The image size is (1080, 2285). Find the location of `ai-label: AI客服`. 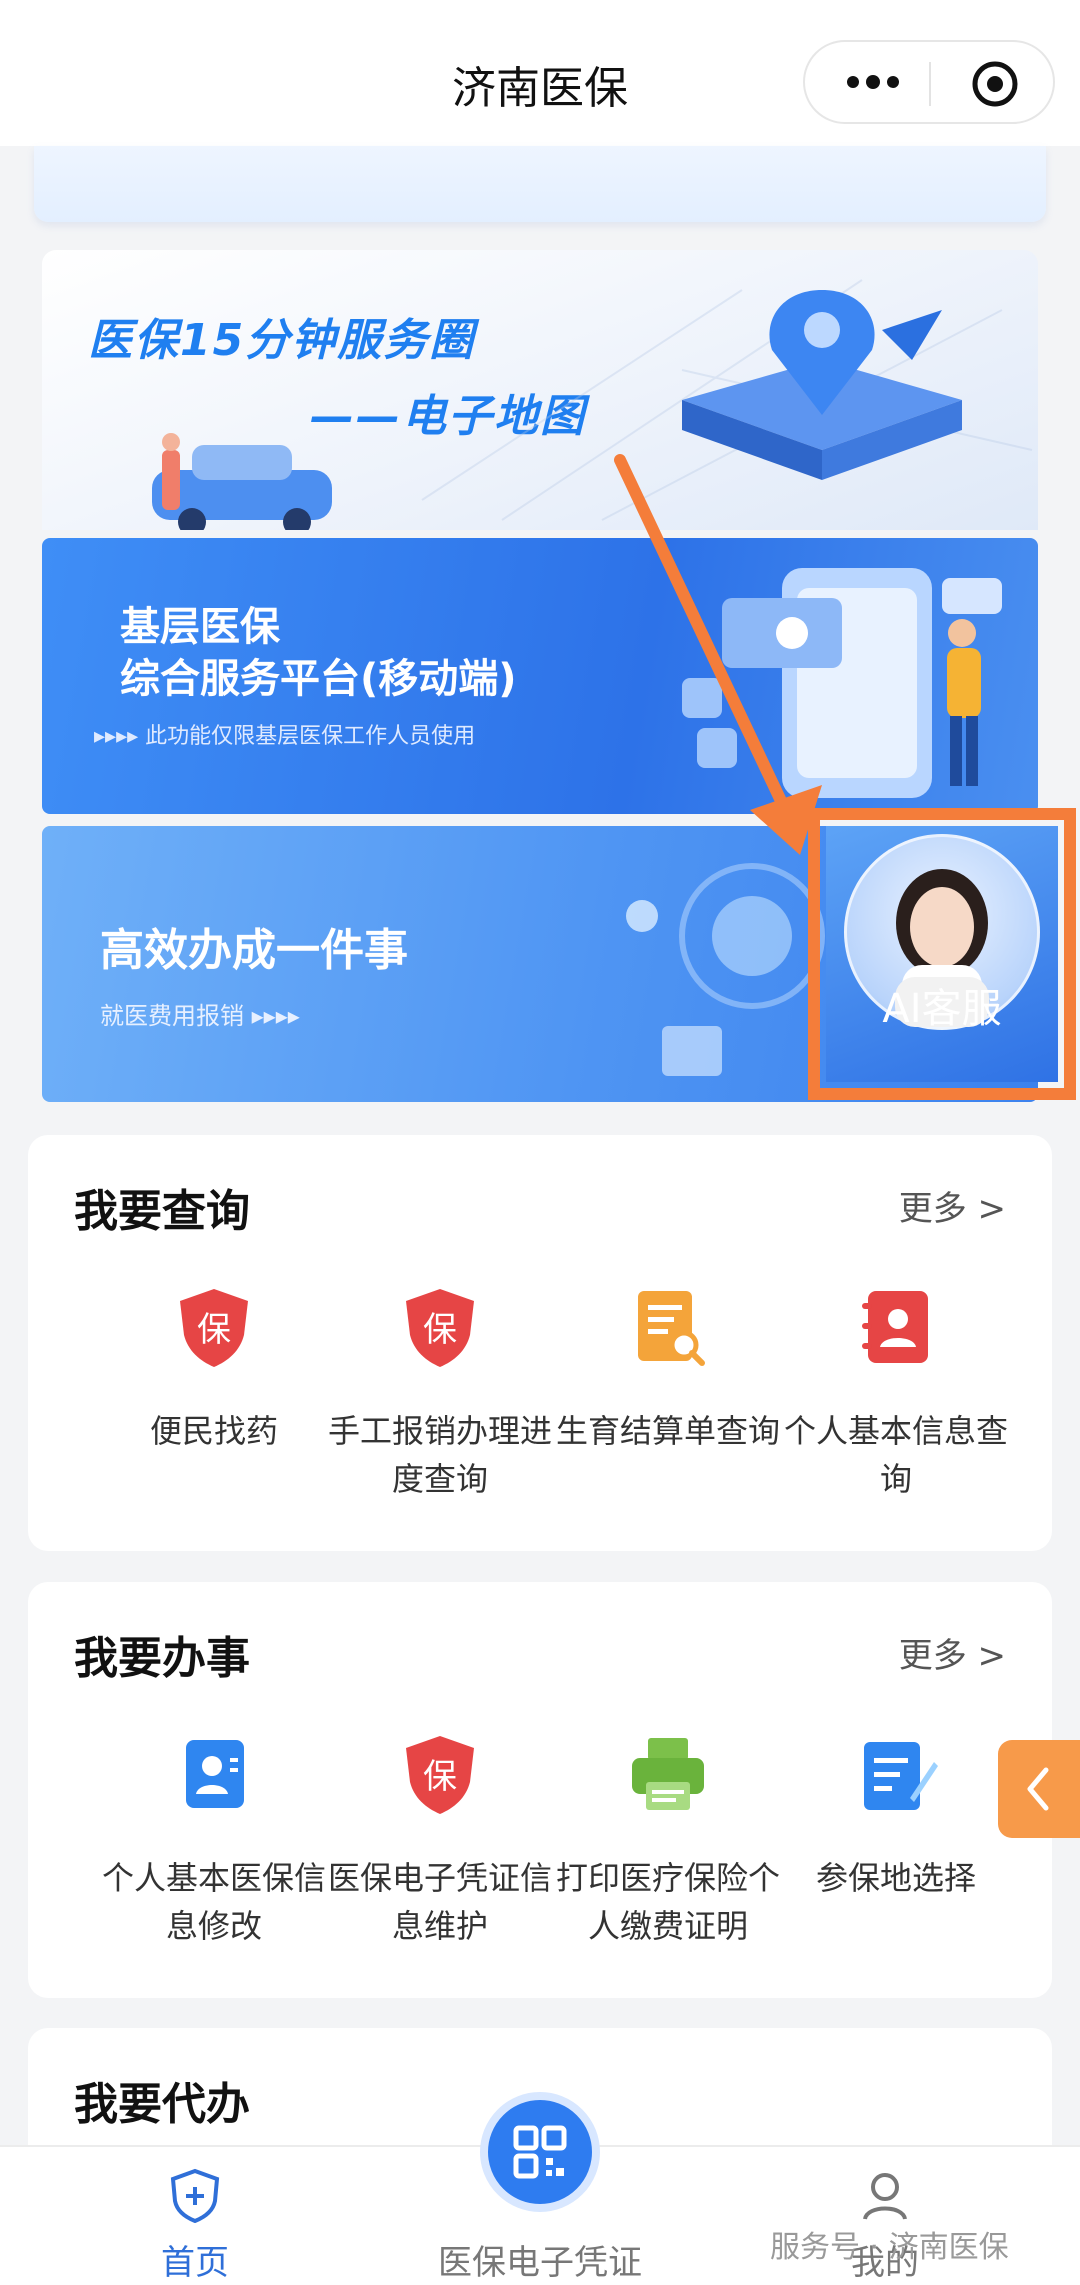

ai-label: AI客服 is located at coordinates (942, 1009).